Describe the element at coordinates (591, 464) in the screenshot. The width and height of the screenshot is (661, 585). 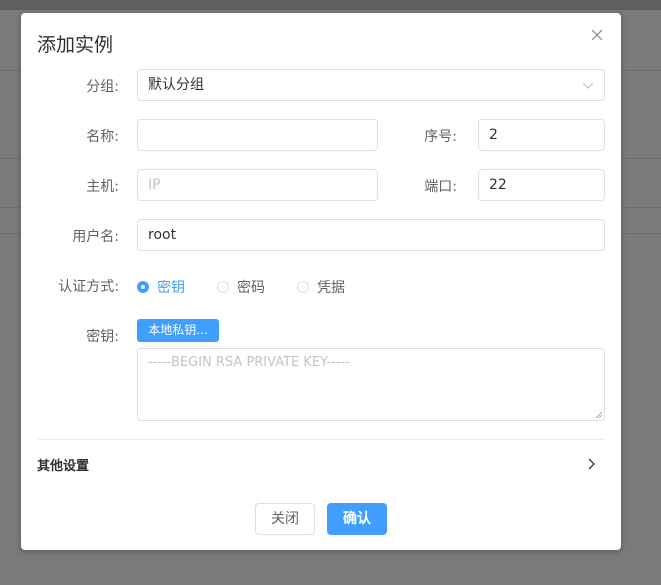
I see `chevron-right-icon` at that location.